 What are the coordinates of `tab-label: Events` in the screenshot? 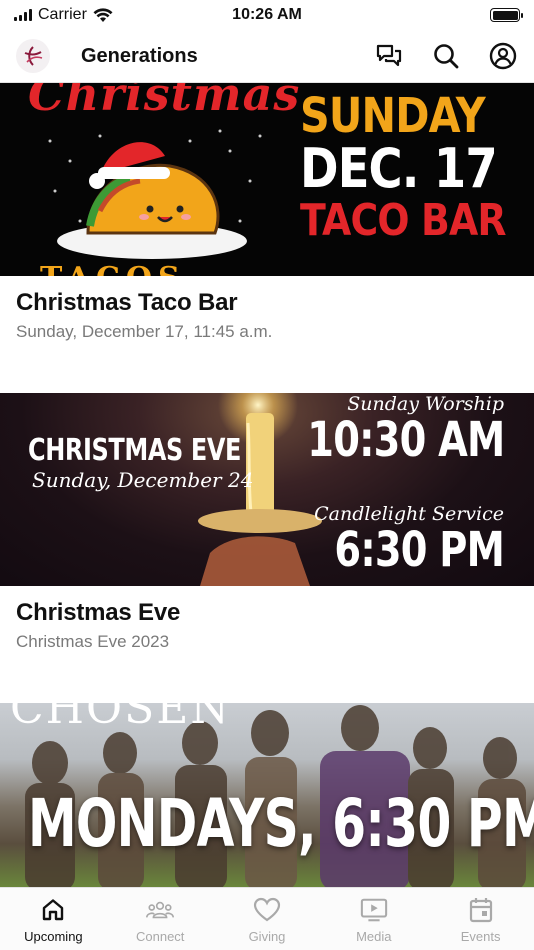 It's located at (480, 936).